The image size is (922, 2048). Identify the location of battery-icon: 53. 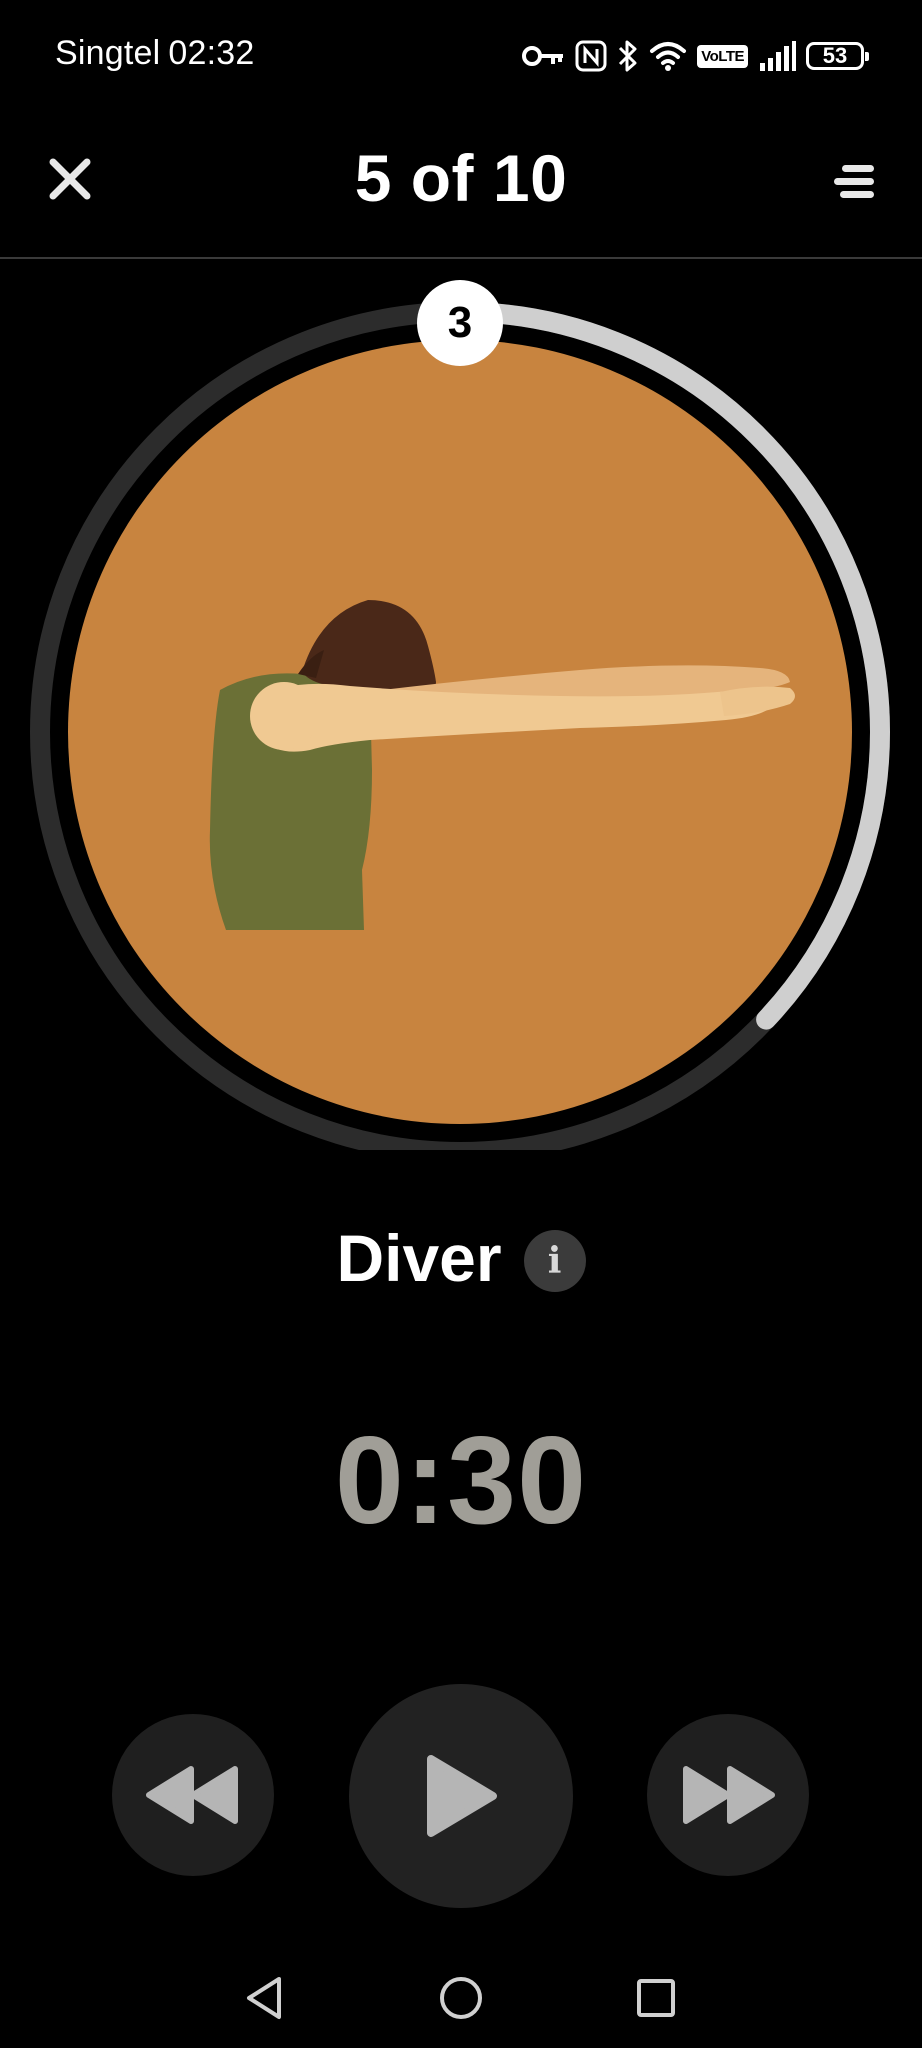
(837, 56).